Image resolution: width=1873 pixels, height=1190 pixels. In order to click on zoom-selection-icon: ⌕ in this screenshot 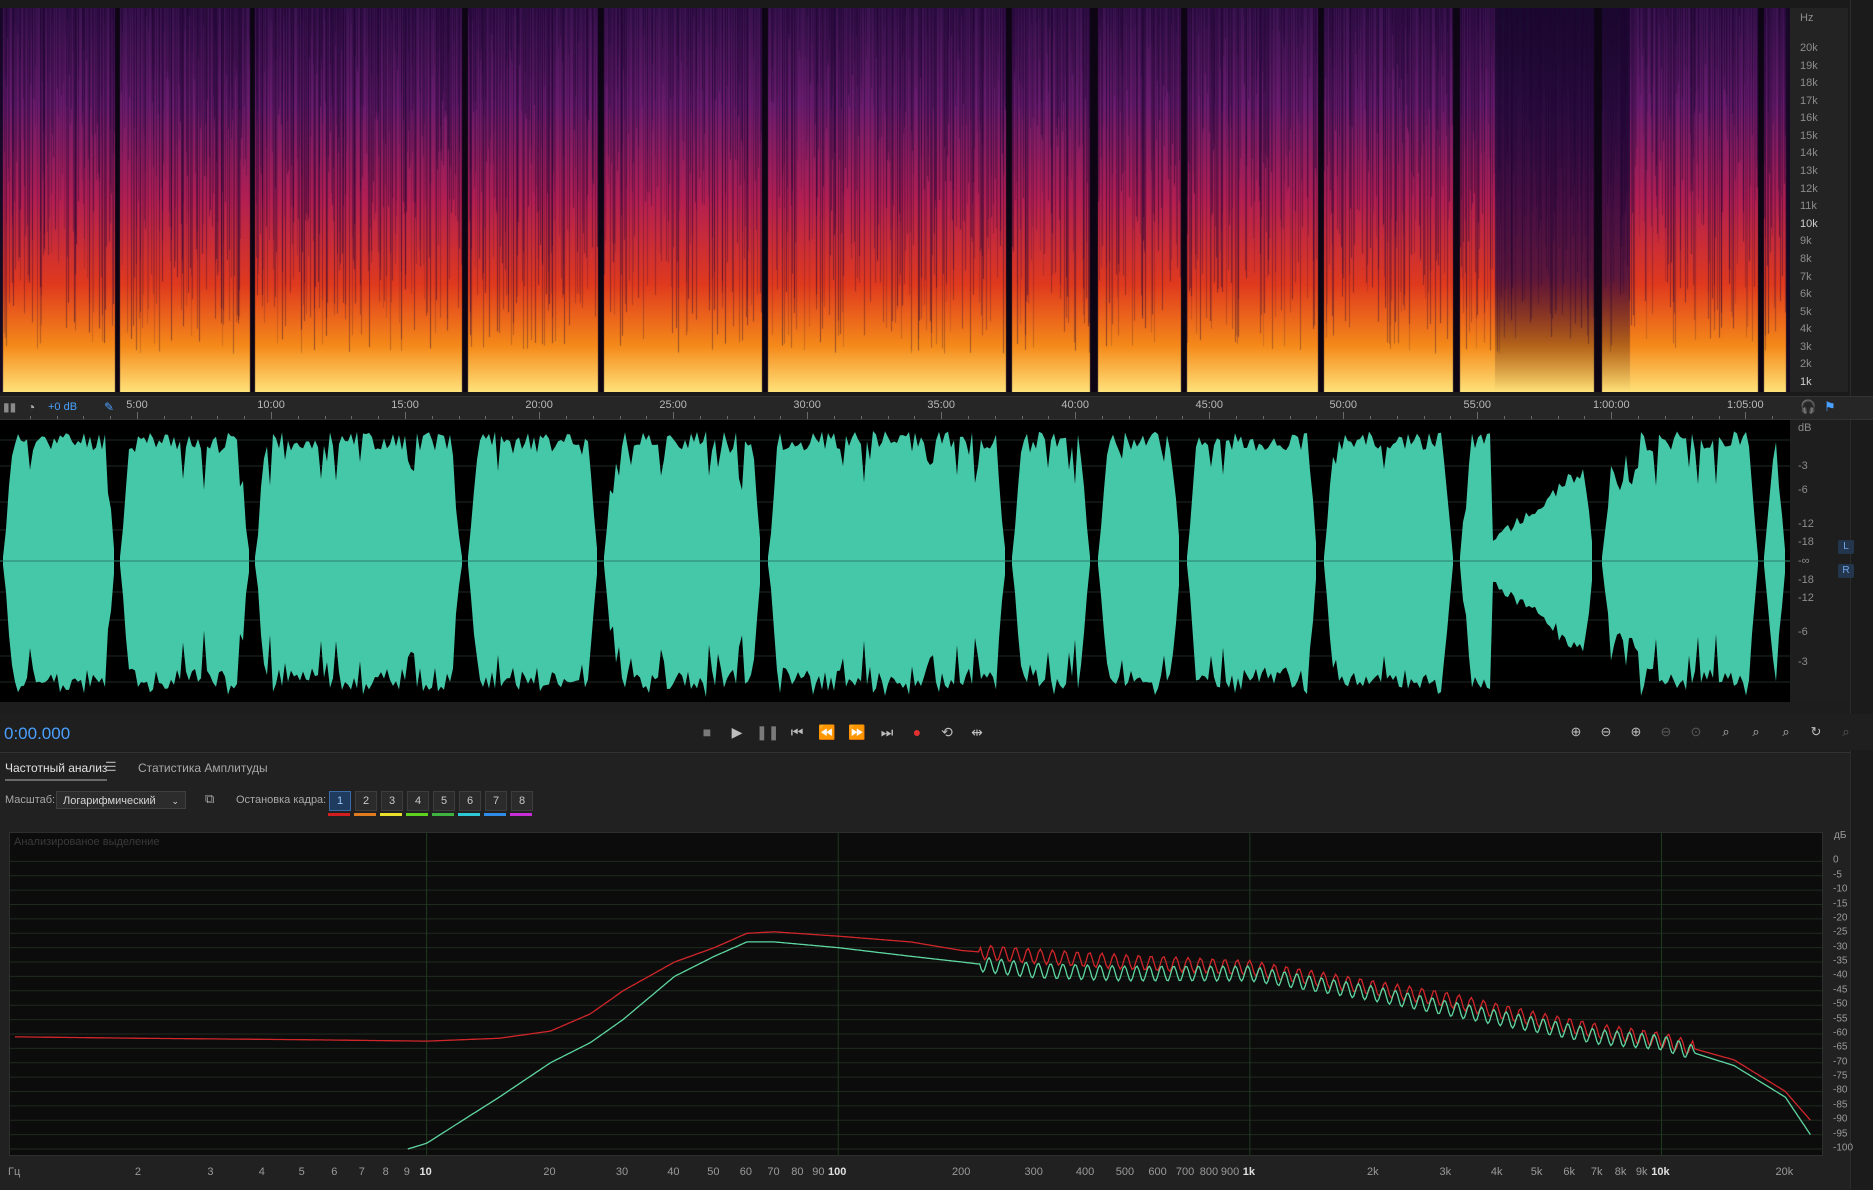, I will do `click(1726, 732)`.